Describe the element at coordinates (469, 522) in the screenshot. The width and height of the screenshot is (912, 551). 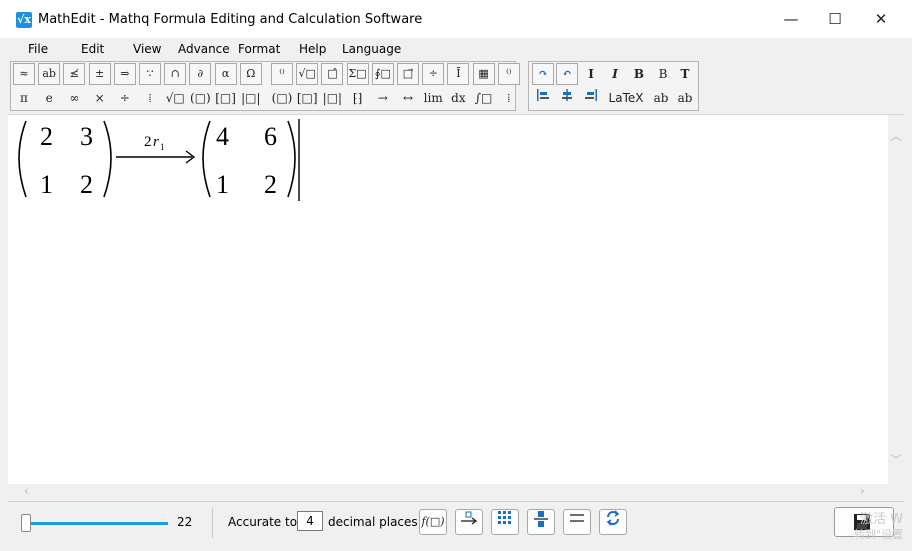
I see `arrow-insert-icon` at that location.